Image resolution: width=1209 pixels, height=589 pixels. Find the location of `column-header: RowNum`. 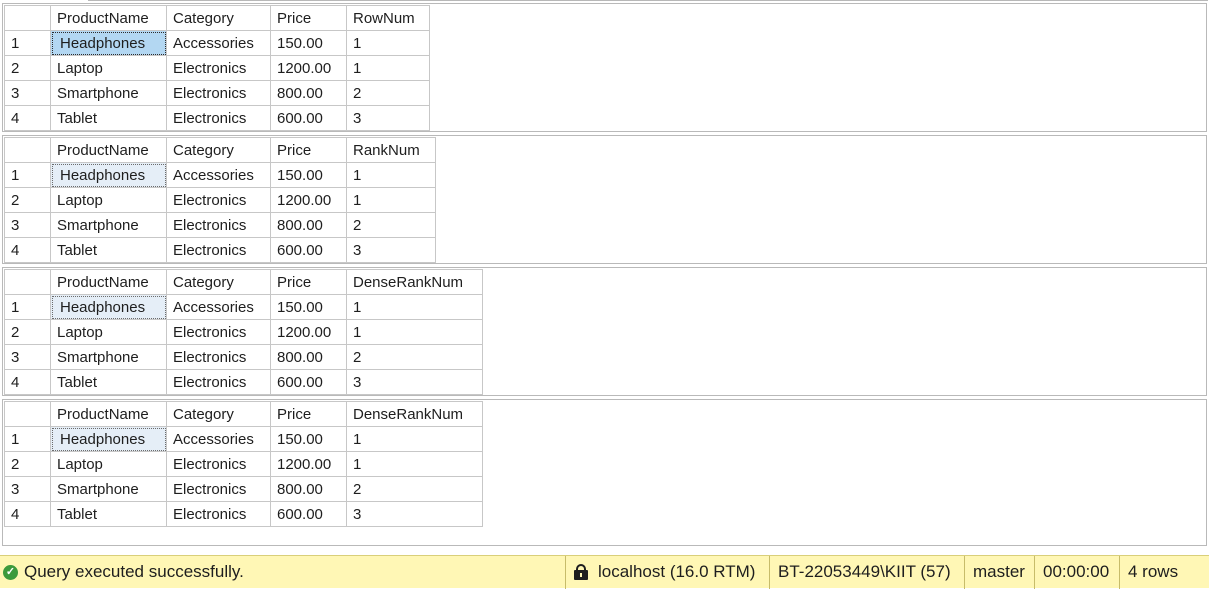

column-header: RowNum is located at coordinates (388, 18).